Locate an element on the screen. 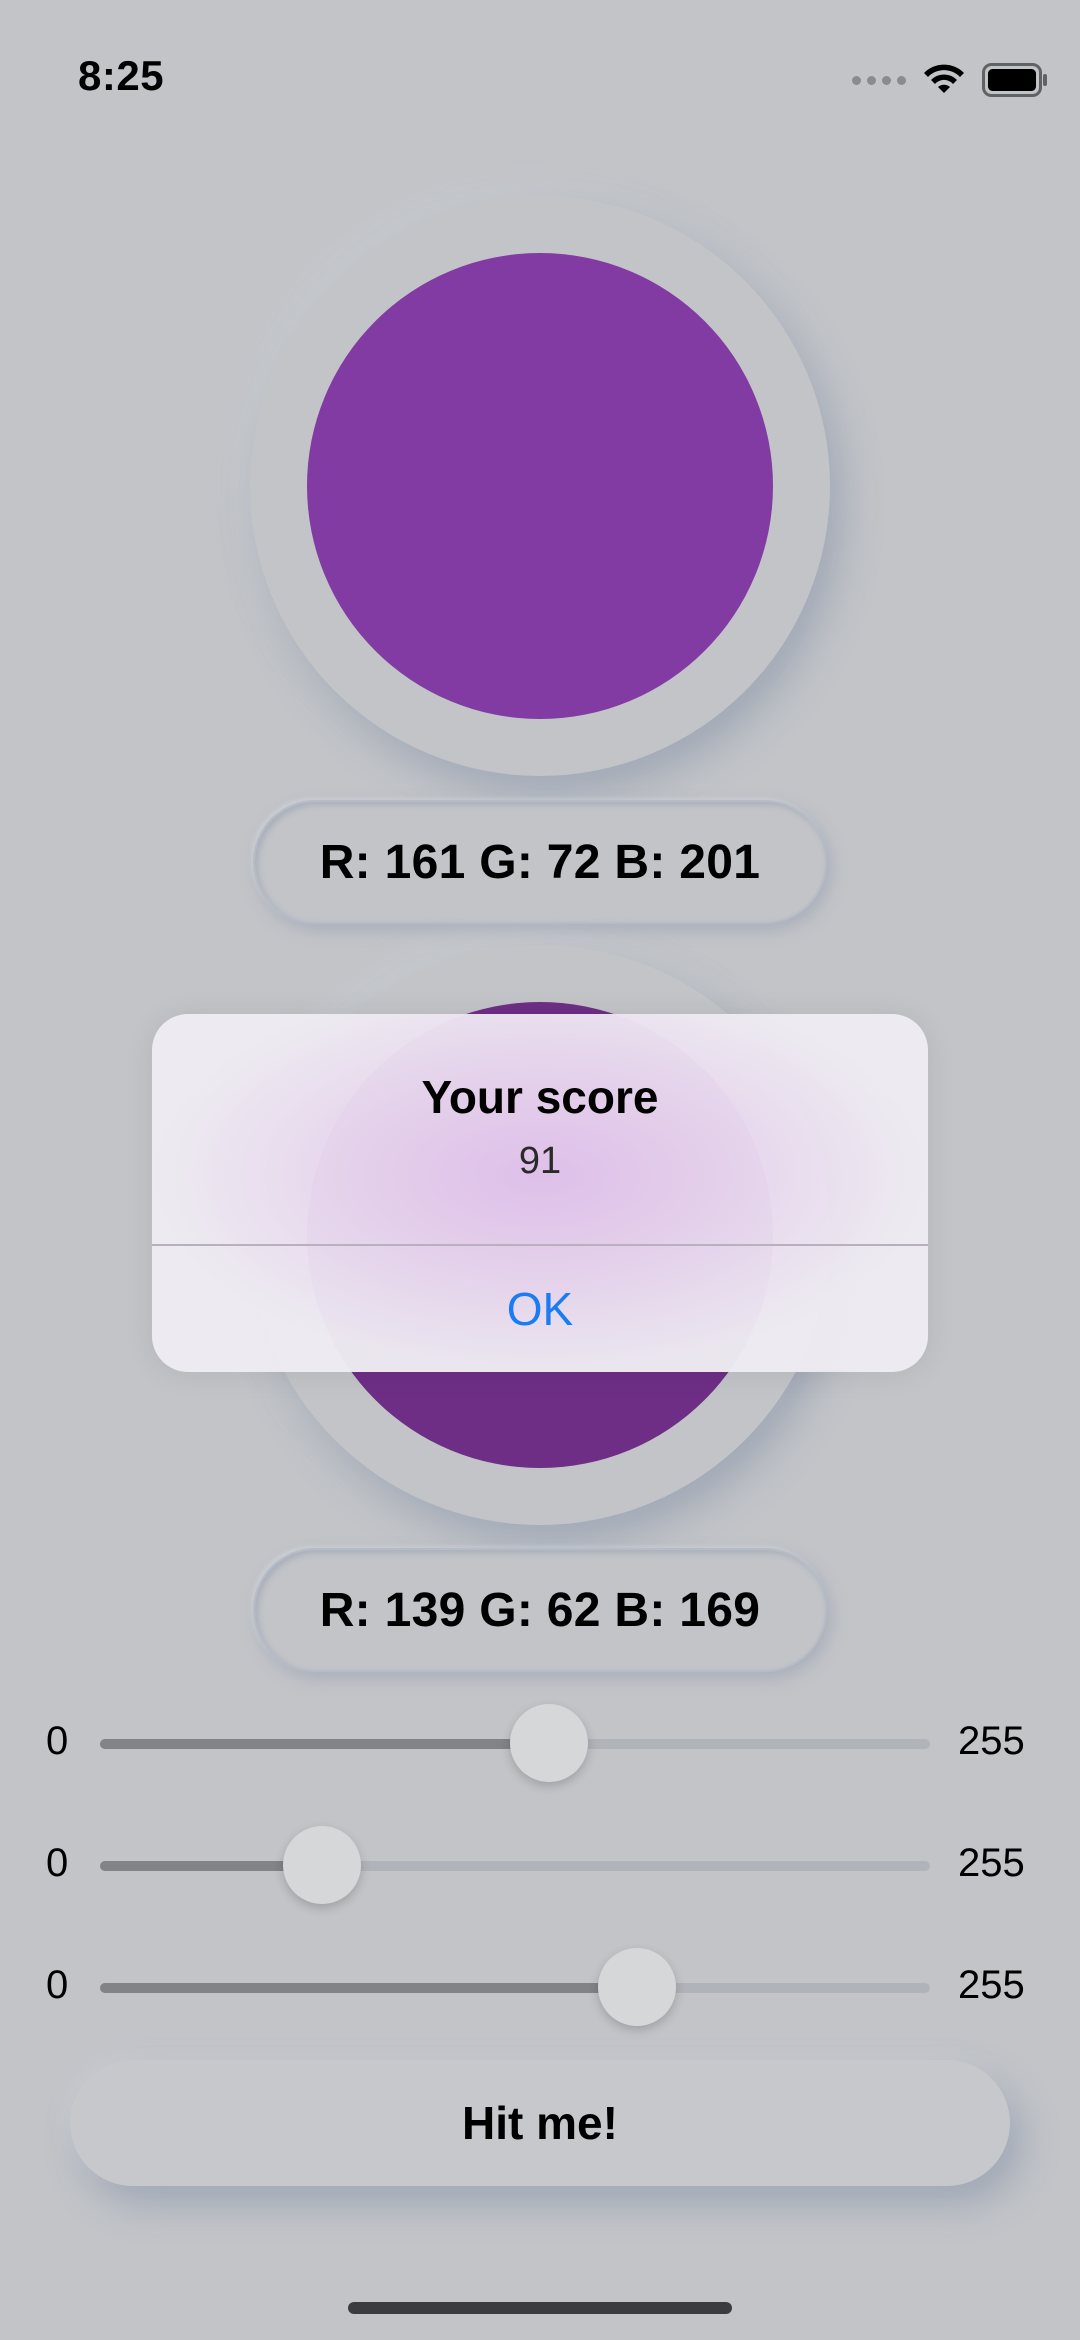 The width and height of the screenshot is (1080, 2340). red-slider-thumb is located at coordinates (548, 1743).